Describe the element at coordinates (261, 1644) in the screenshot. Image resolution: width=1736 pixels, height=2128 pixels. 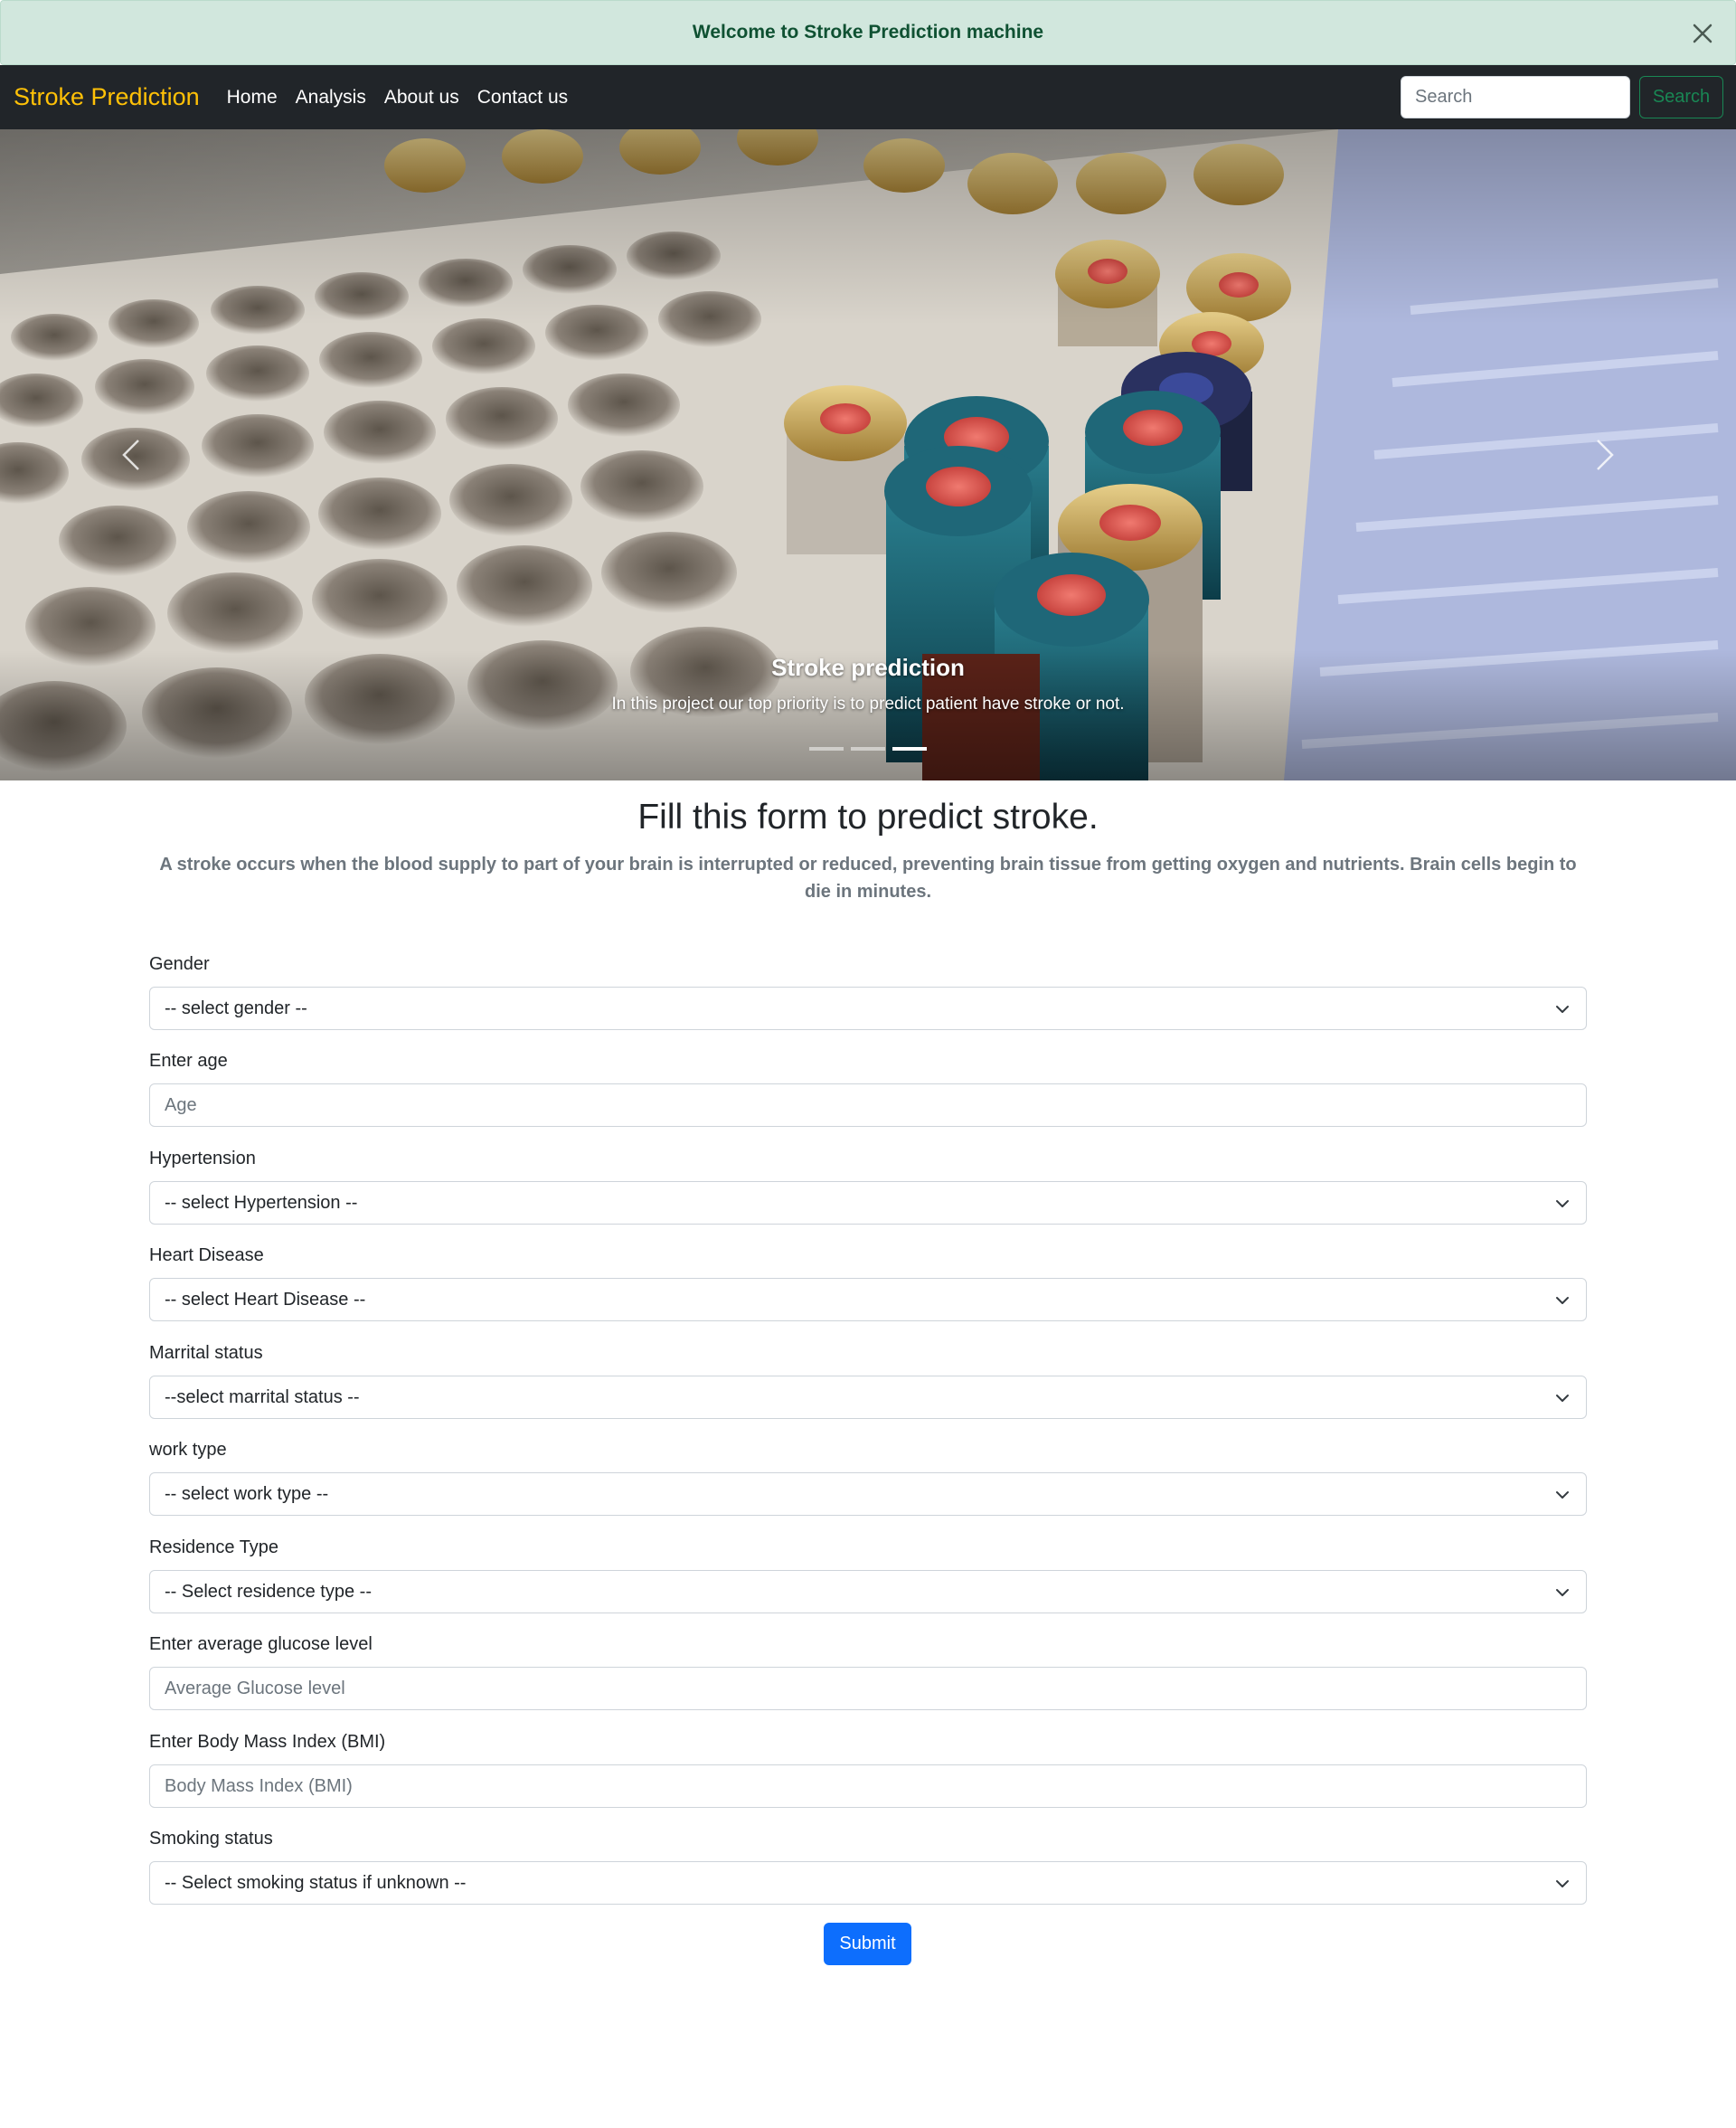
I see `glucose-label: Enter average glucose level` at that location.